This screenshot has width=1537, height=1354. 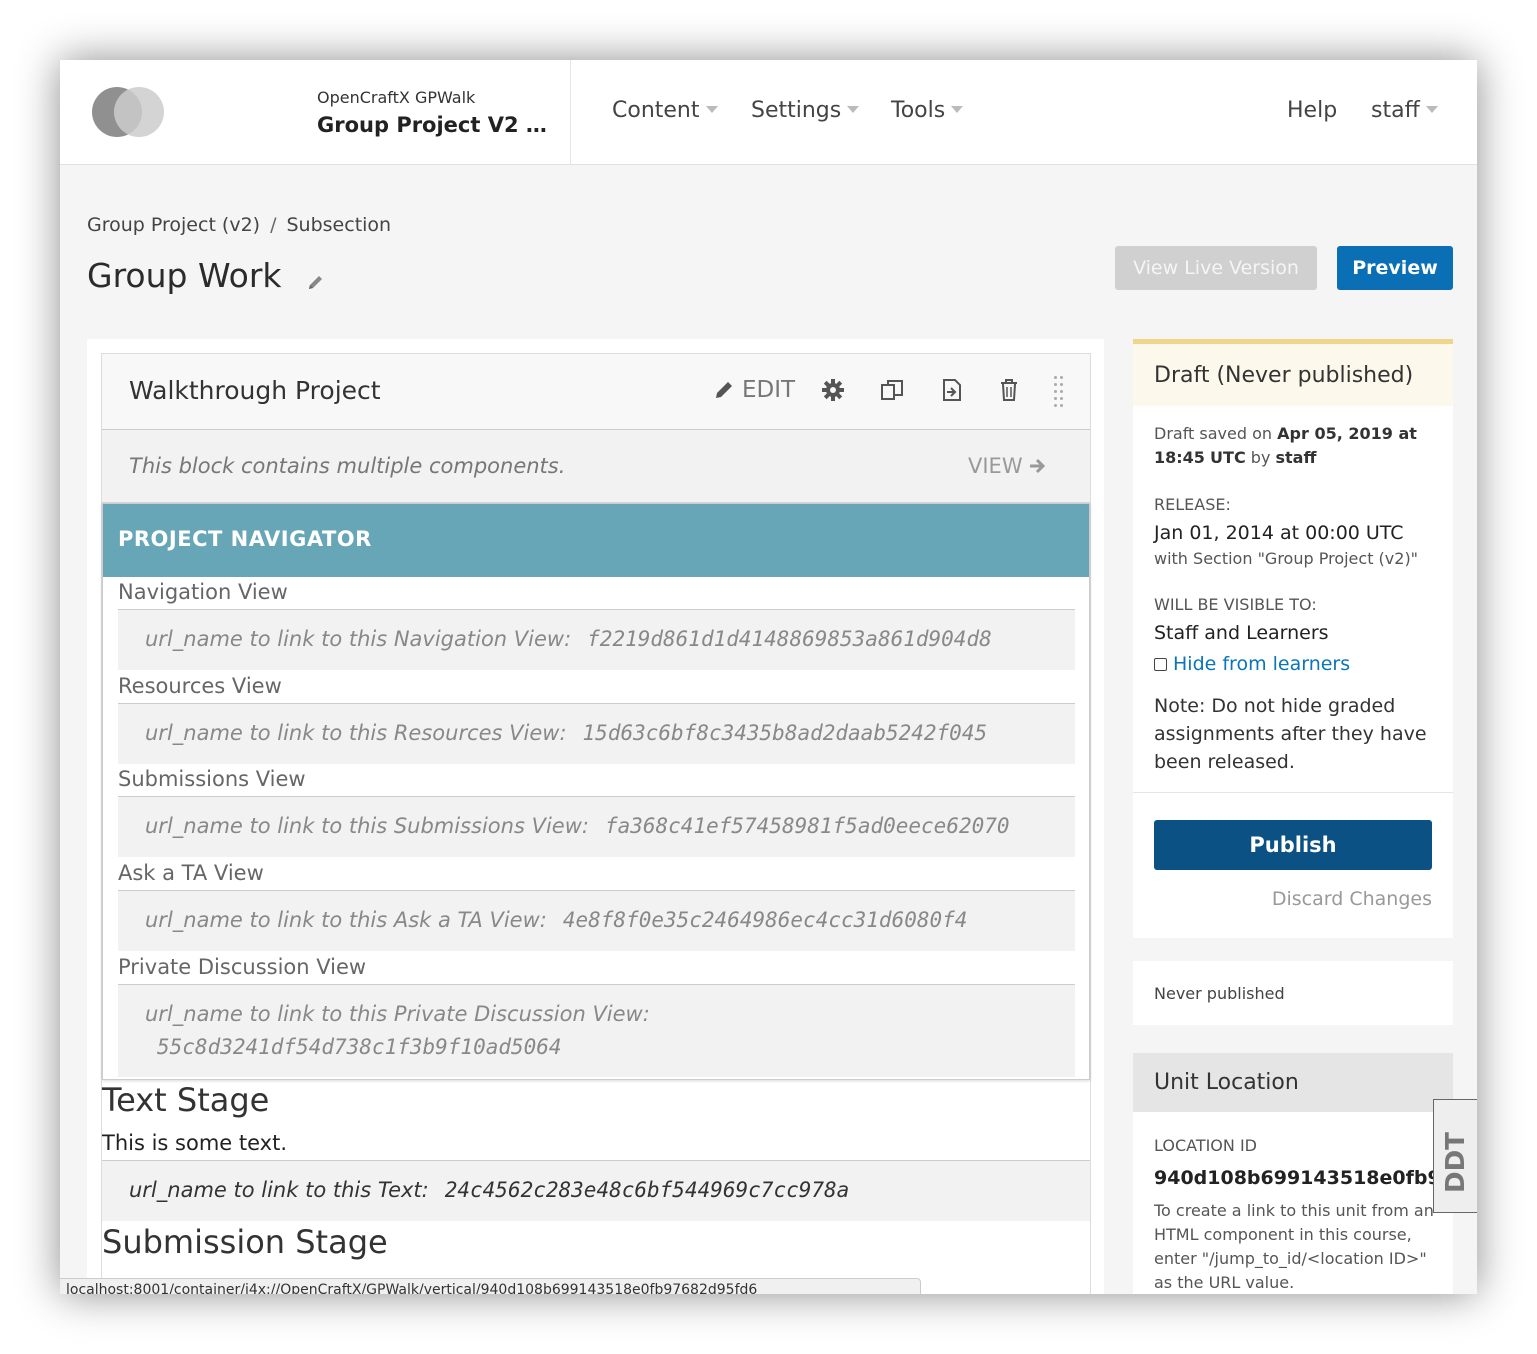 What do you see at coordinates (245, 1242) in the screenshot?
I see `submission-stage-title: Submission Stage` at bounding box center [245, 1242].